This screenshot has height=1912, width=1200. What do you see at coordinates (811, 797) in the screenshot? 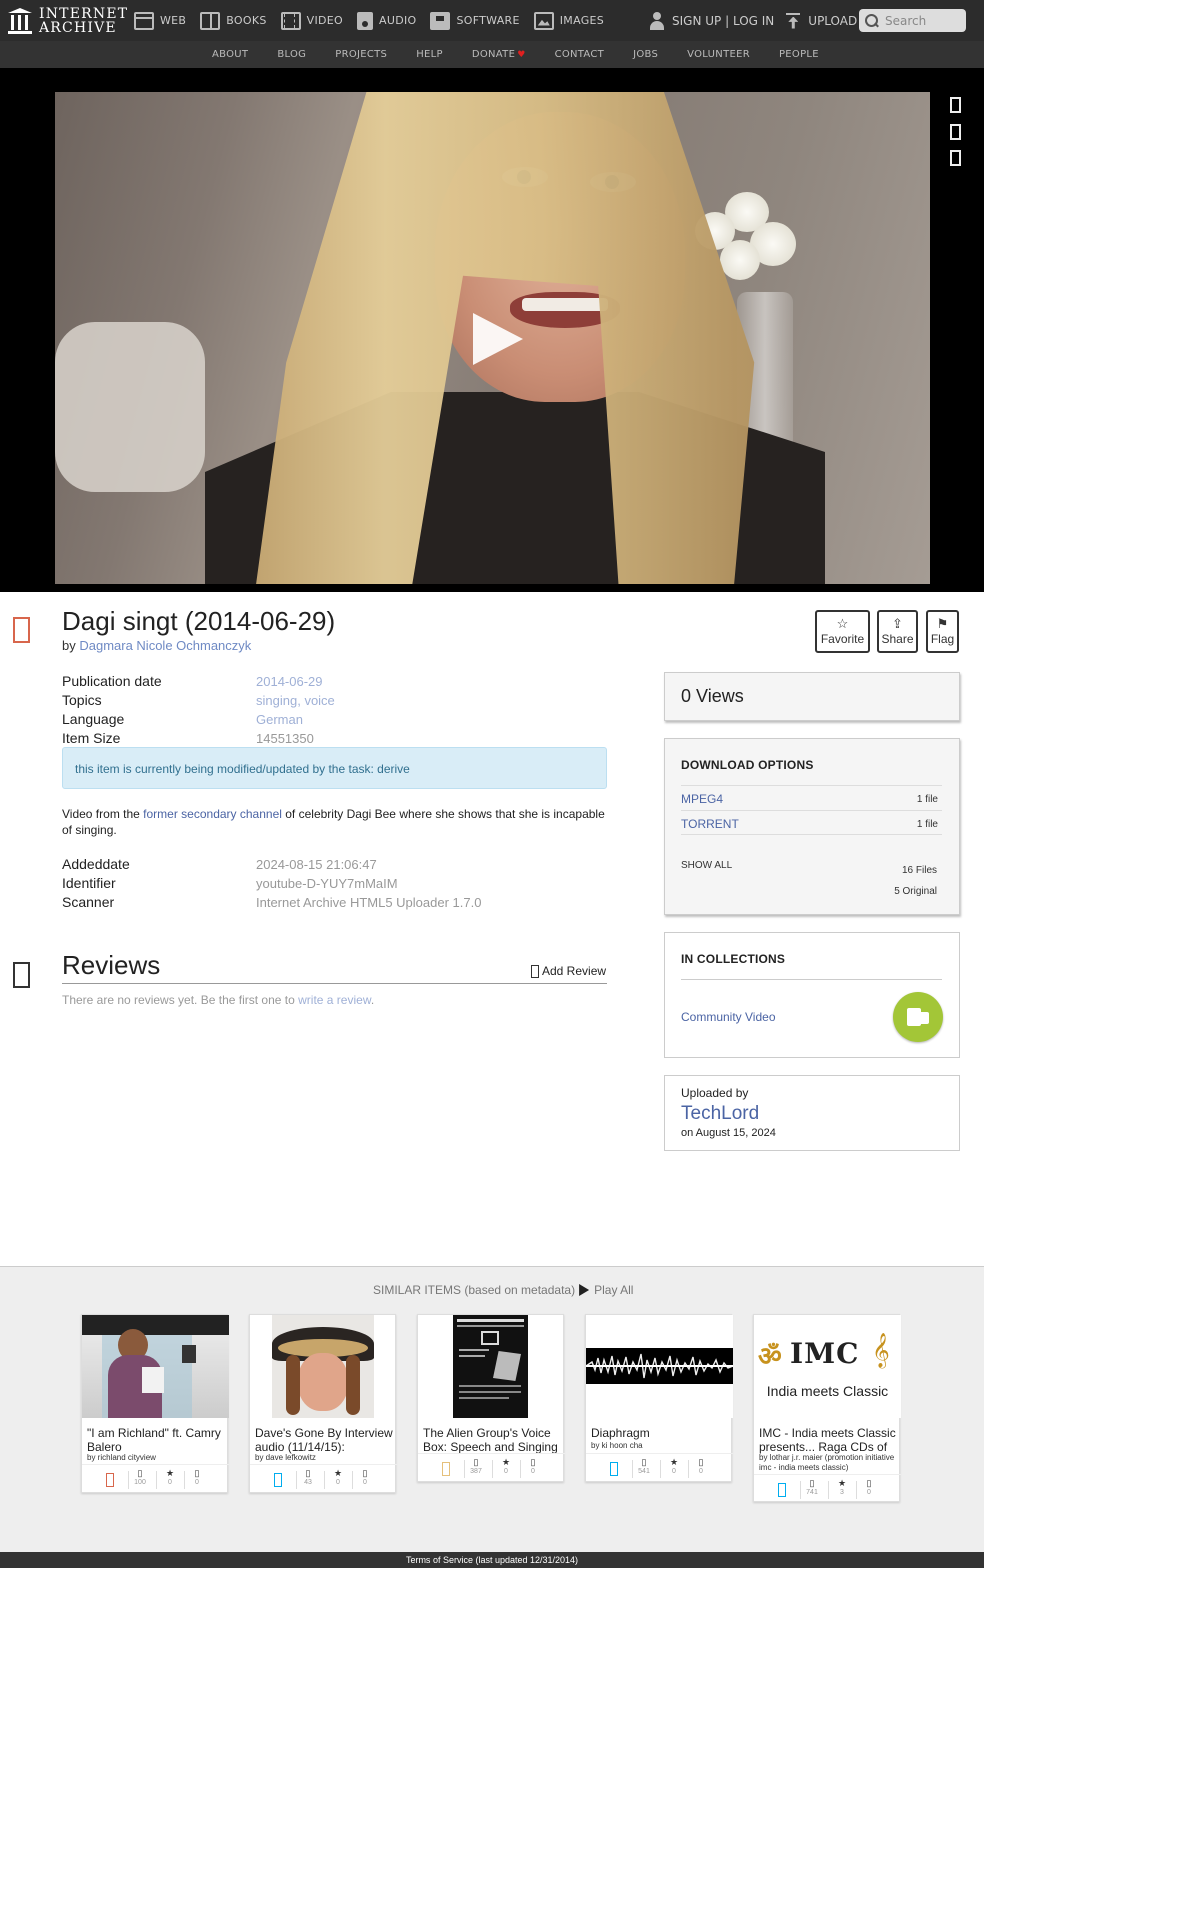
I see `download-row: MPEG4 1 file` at bounding box center [811, 797].